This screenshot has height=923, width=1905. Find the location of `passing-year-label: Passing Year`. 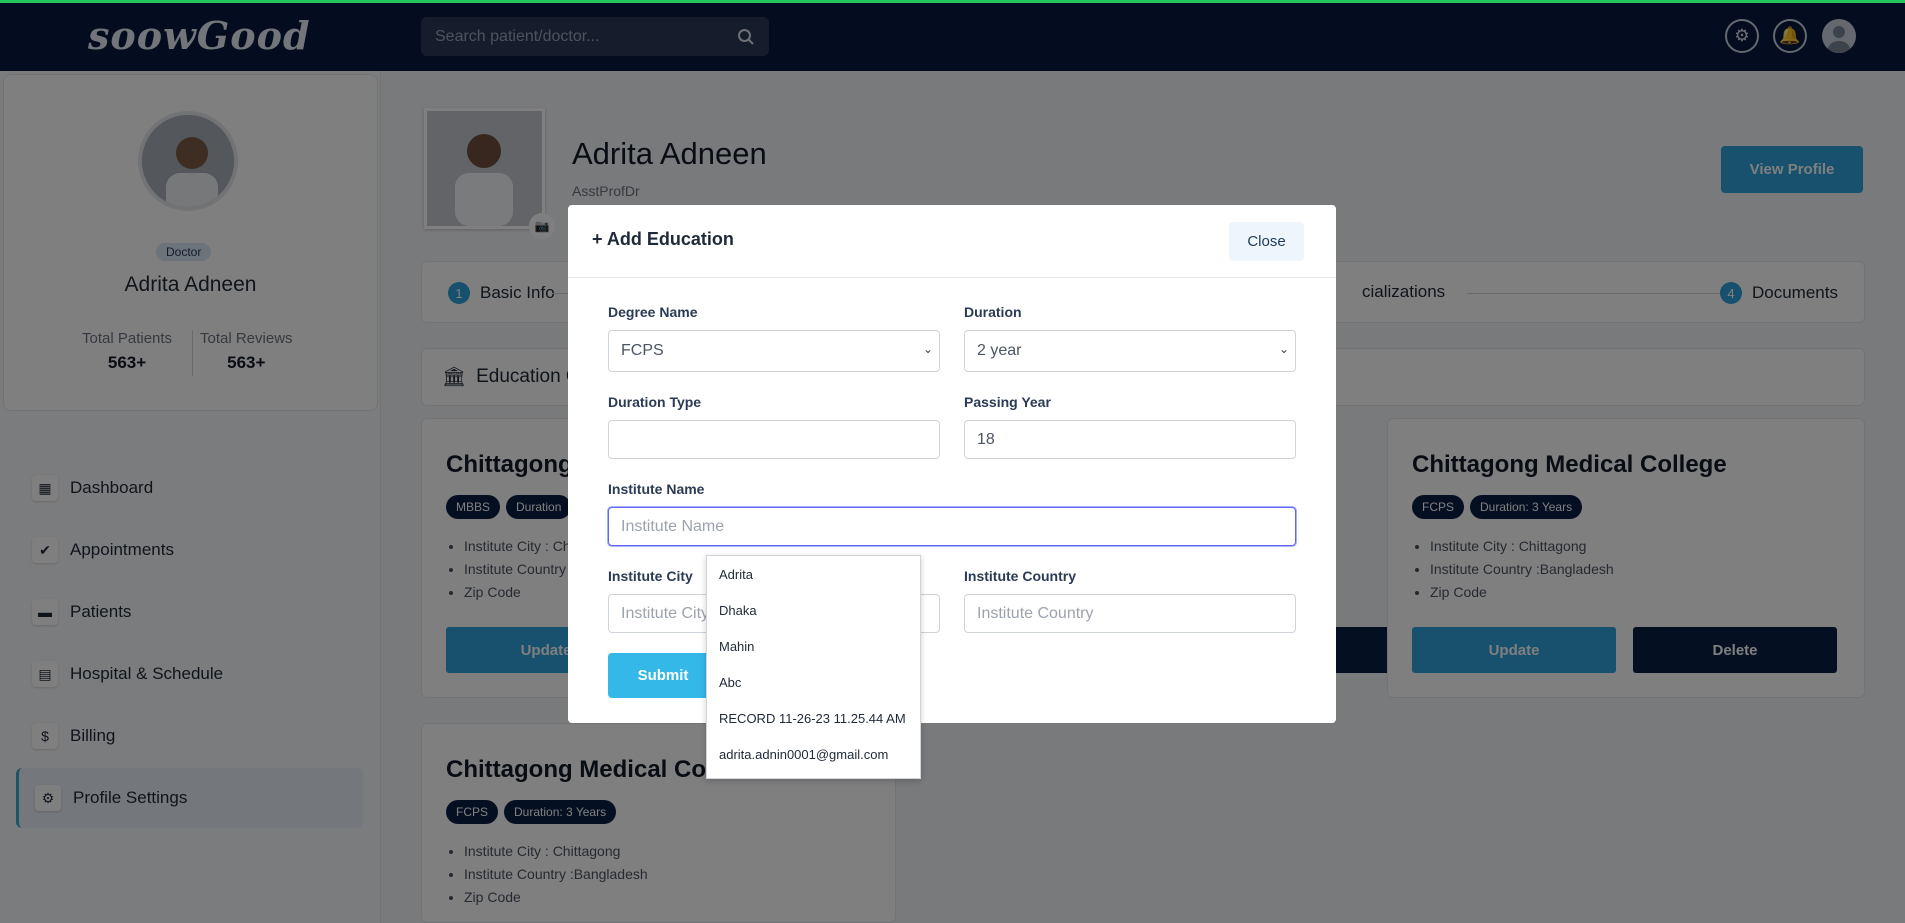

passing-year-label: Passing Year is located at coordinates (1007, 402).